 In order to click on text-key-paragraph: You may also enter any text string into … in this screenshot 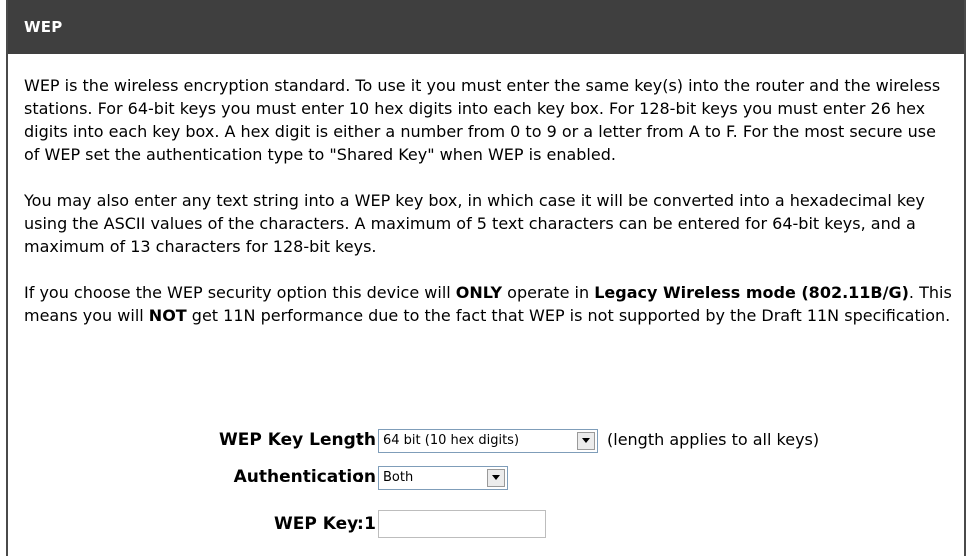, I will do `click(474, 223)`.